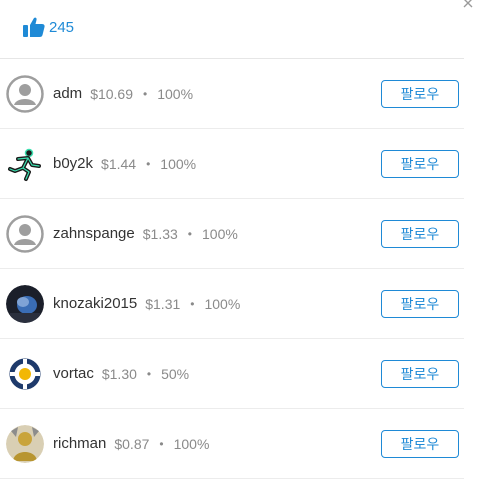 The width and height of the screenshot is (479, 479). Describe the element at coordinates (232, 164) in the screenshot. I see `list-item: b0y2k $1.44 • 100% 팔로우` at that location.